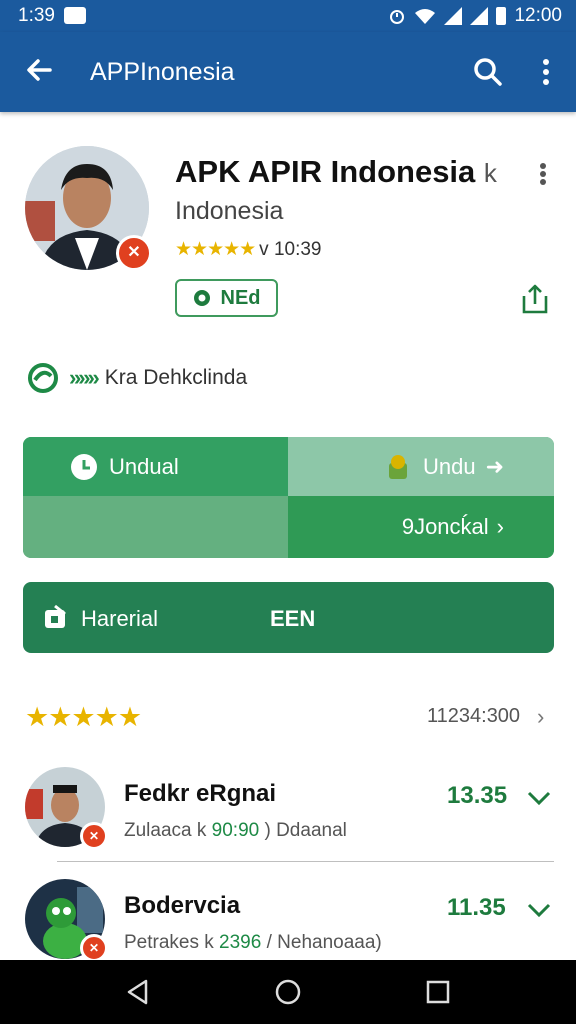 The image size is (576, 1024). Describe the element at coordinates (134, 253) in the screenshot. I see `status-badge: ✕` at that location.